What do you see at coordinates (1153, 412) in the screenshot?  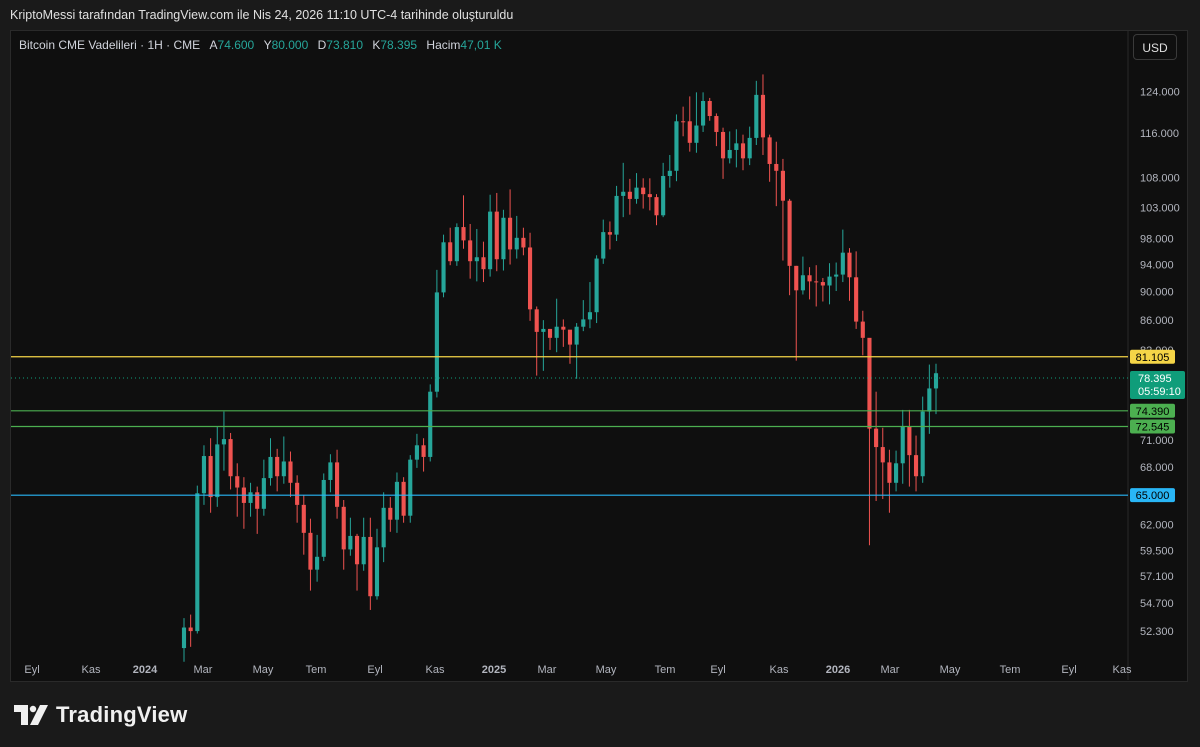 I see `price-badge-label: 74.390` at bounding box center [1153, 412].